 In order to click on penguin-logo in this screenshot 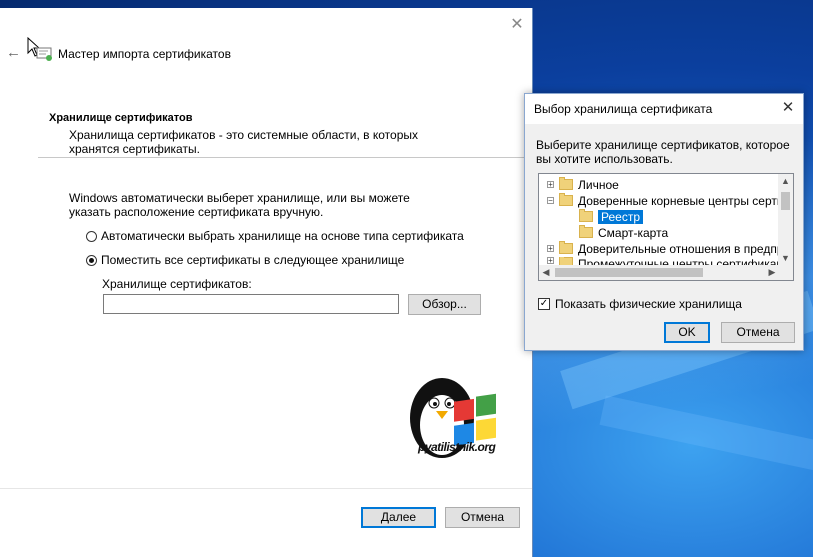, I will do `click(453, 418)`.